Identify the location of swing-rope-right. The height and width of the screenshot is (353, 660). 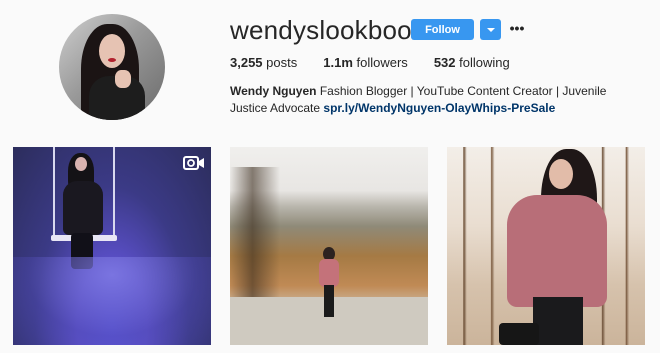
(114, 193).